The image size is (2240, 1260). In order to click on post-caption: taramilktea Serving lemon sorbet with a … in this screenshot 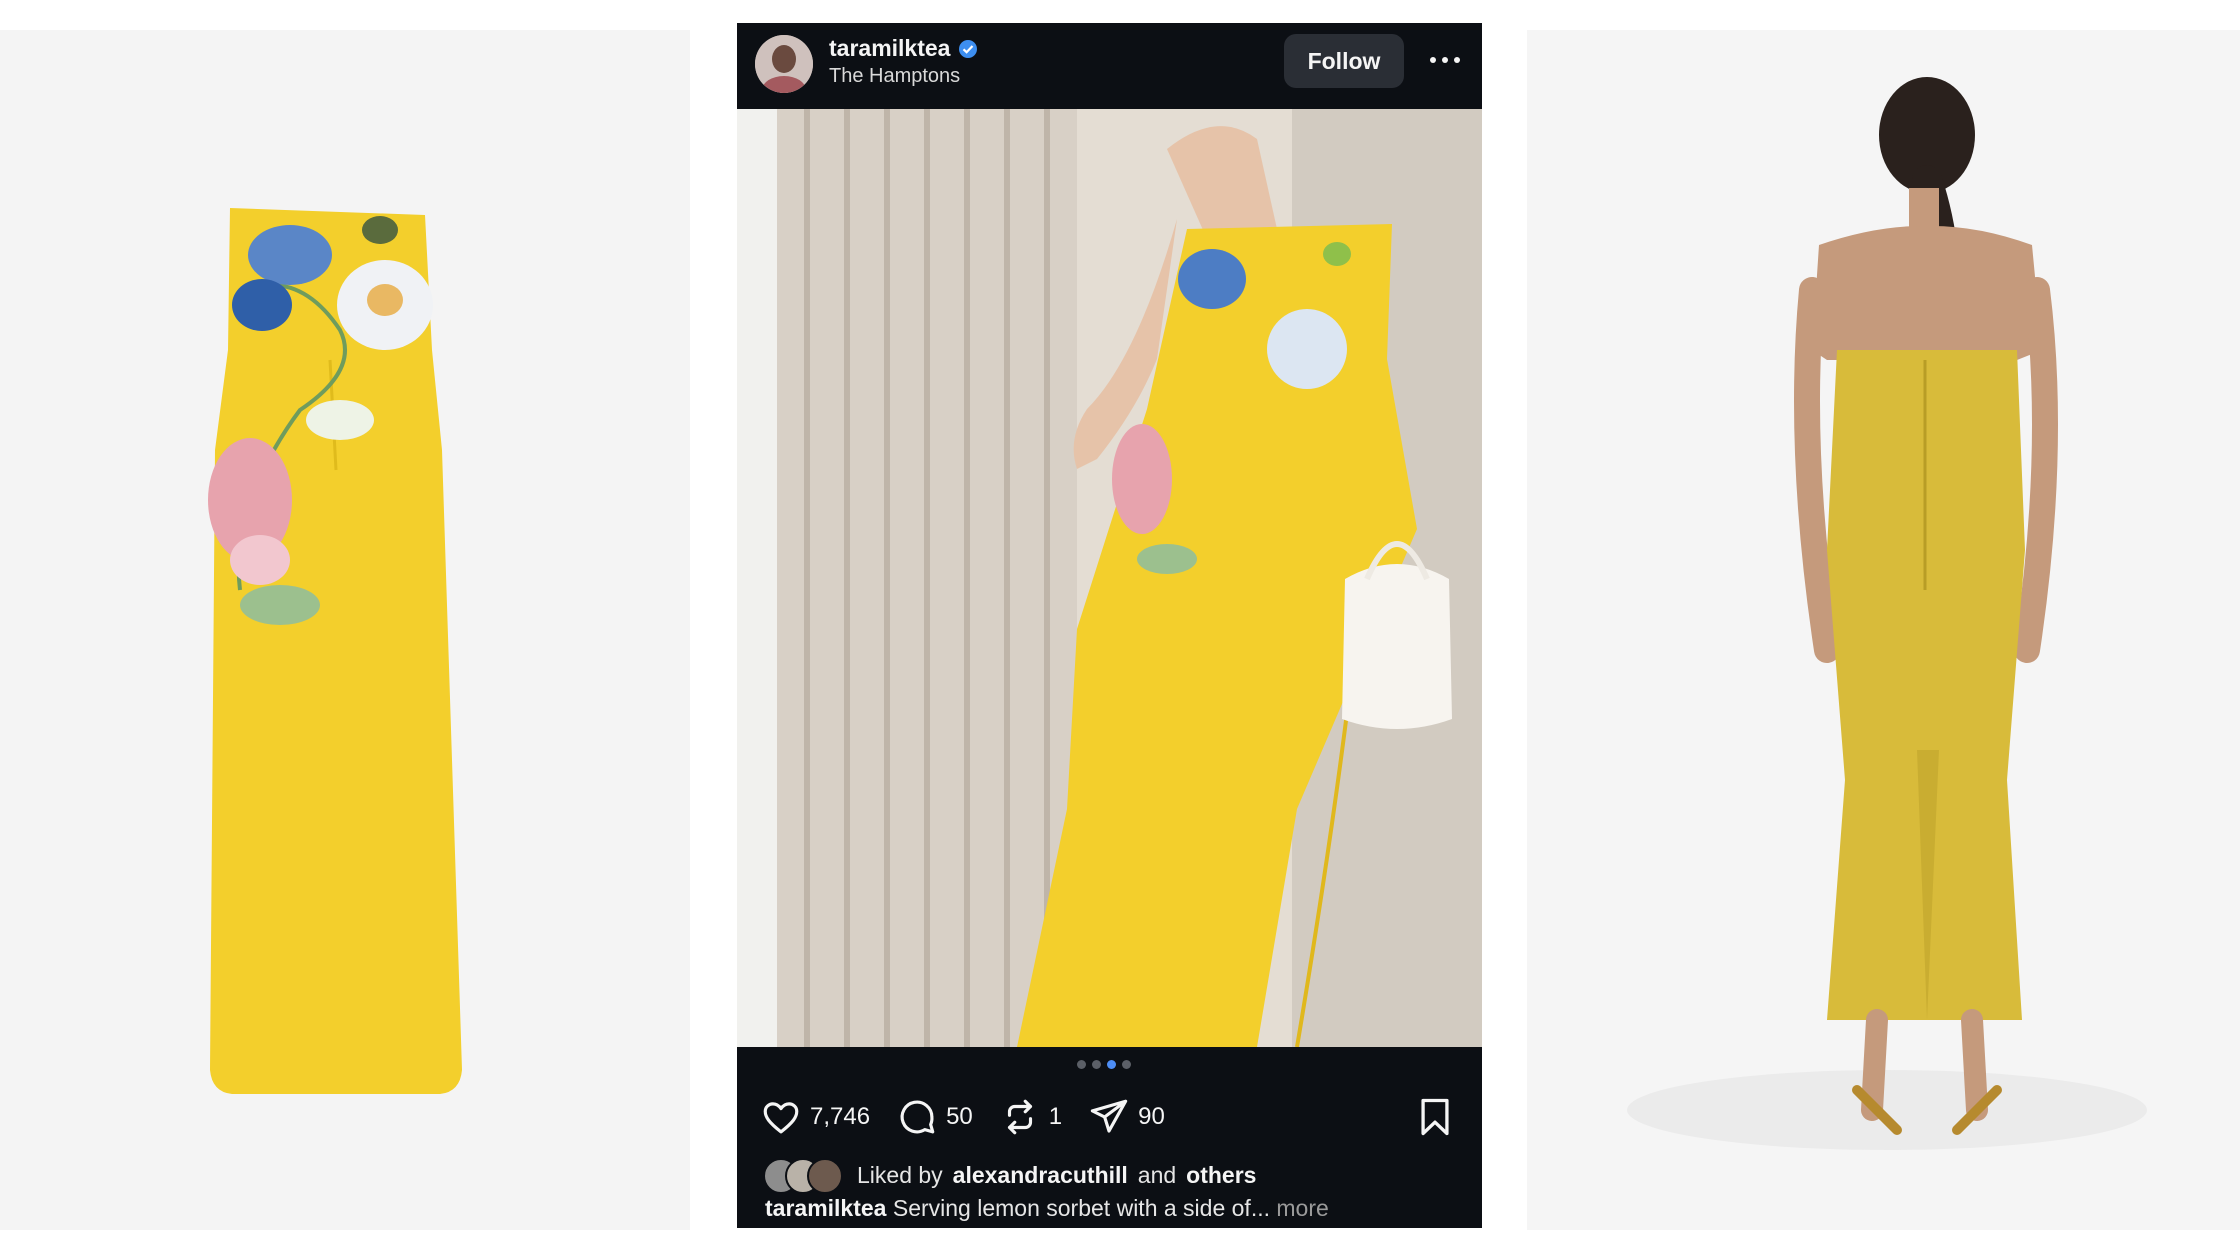, I will do `click(1047, 1208)`.